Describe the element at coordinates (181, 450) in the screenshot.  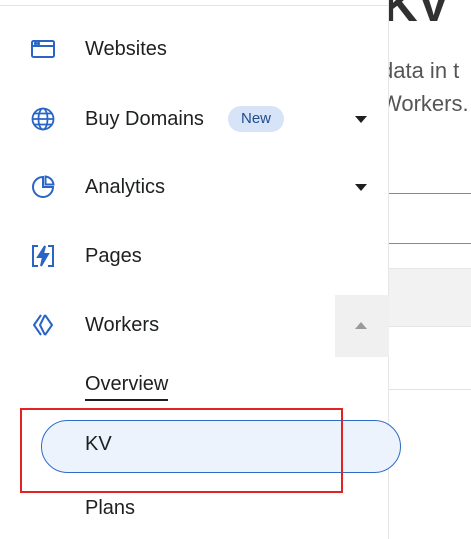
I see `highlight-annotation-box` at that location.